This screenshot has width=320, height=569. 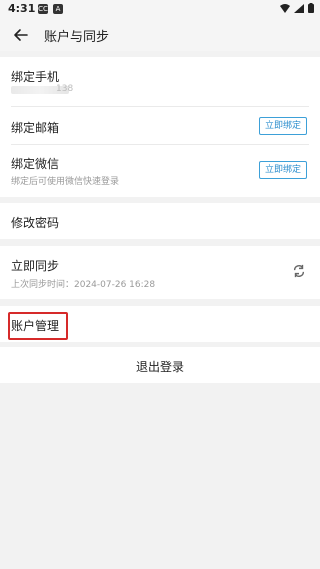 What do you see at coordinates (77, 37) in the screenshot?
I see `page-title: 账户与同步` at bounding box center [77, 37].